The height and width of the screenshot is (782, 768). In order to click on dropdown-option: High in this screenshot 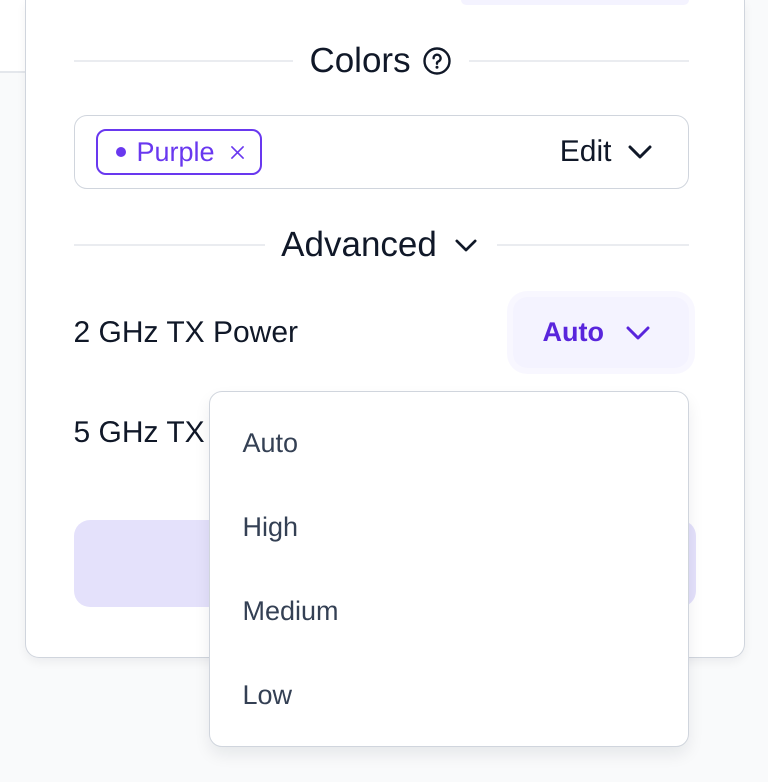, I will do `click(449, 527)`.